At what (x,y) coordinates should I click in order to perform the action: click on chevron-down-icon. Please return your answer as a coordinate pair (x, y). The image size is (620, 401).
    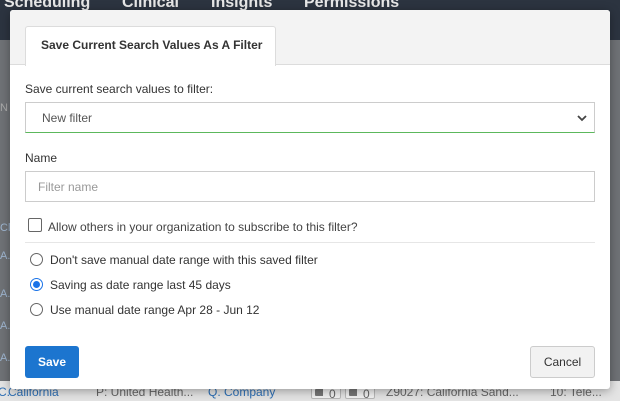
    Looking at the image, I should click on (582, 118).